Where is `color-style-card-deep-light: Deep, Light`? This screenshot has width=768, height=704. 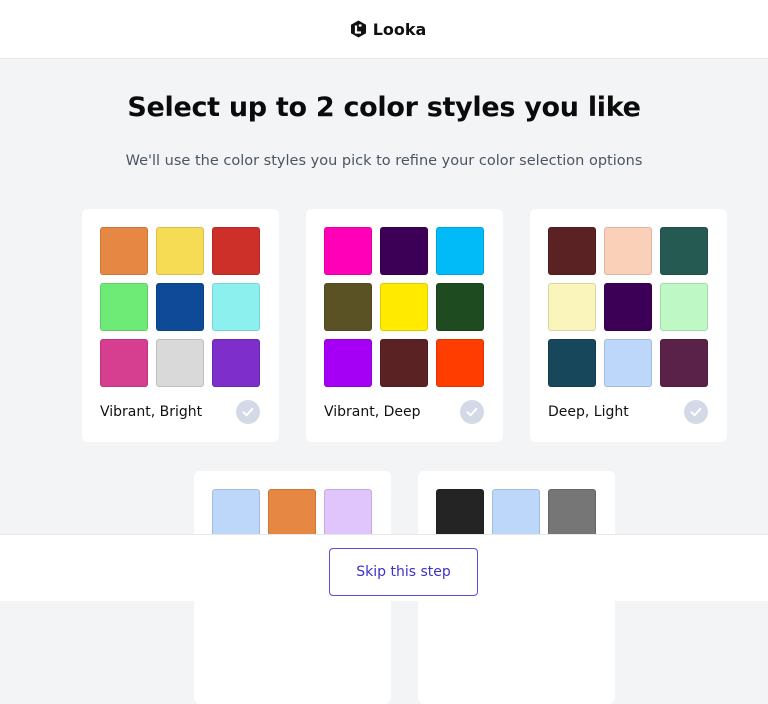 color-style-card-deep-light: Deep, Light is located at coordinates (628, 325).